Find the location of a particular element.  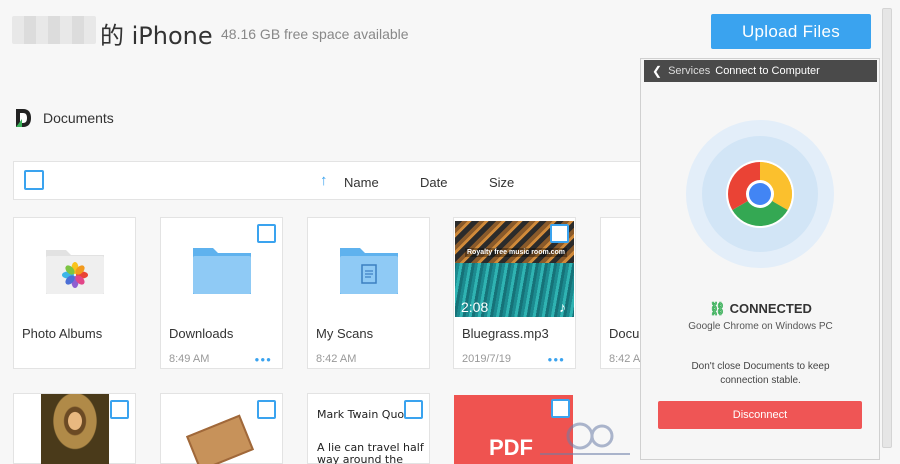

panel-header: ❮ Services Connect to Computer is located at coordinates (760, 71).